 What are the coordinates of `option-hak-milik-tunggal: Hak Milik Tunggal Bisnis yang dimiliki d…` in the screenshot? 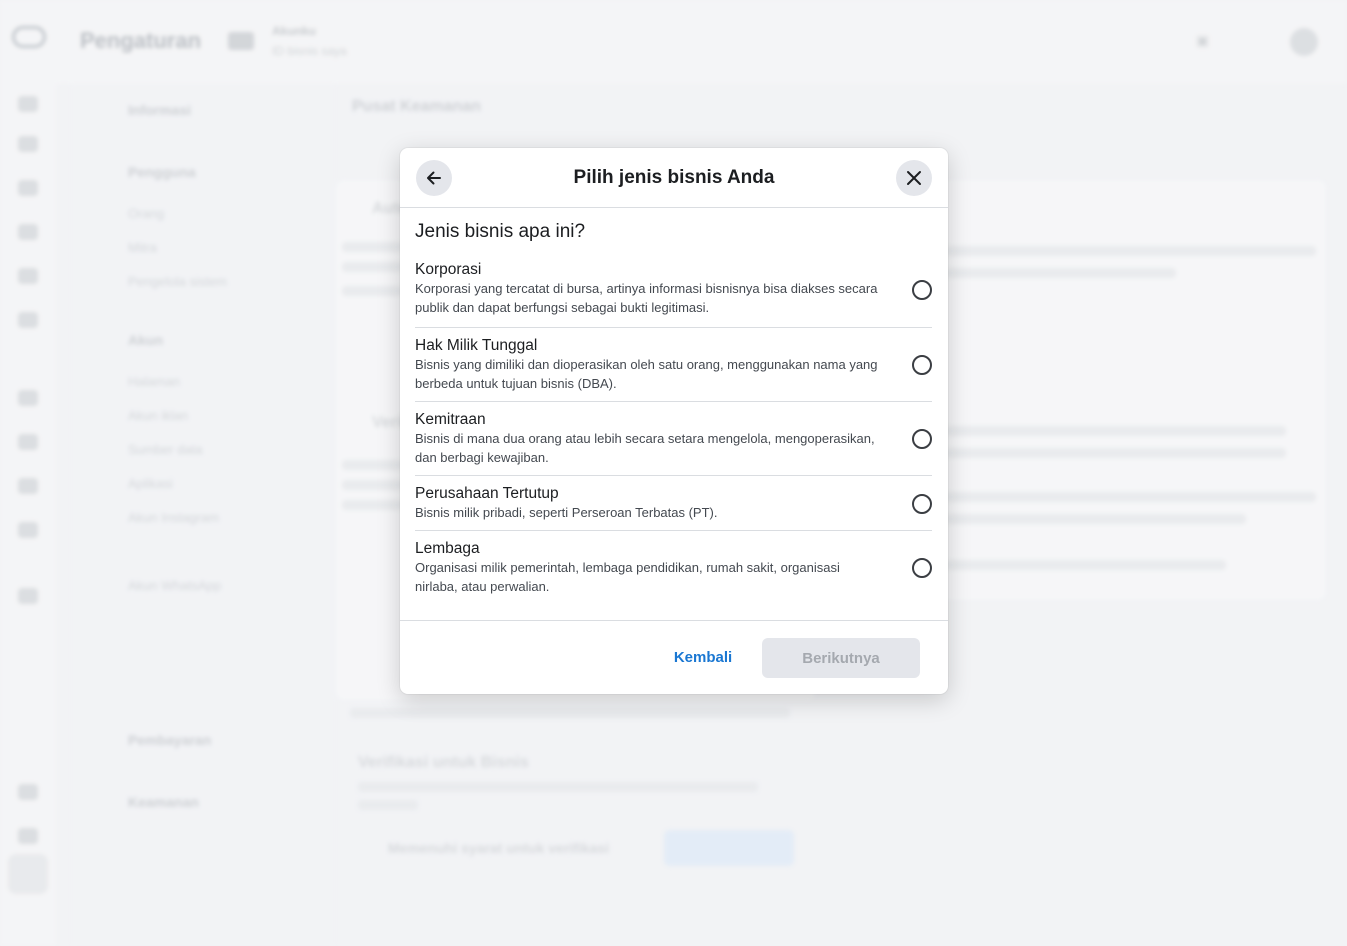 It's located at (673, 365).